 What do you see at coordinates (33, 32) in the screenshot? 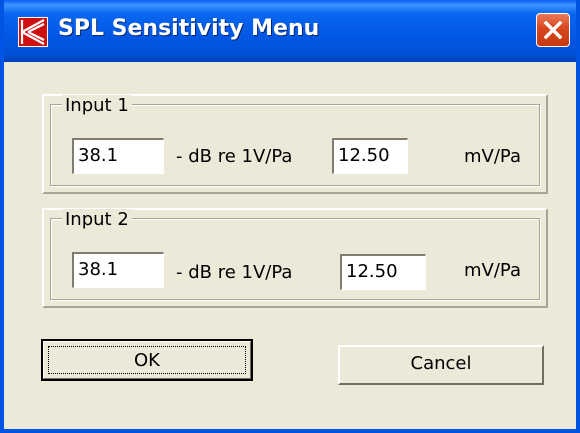
I see `k-logo-icon` at bounding box center [33, 32].